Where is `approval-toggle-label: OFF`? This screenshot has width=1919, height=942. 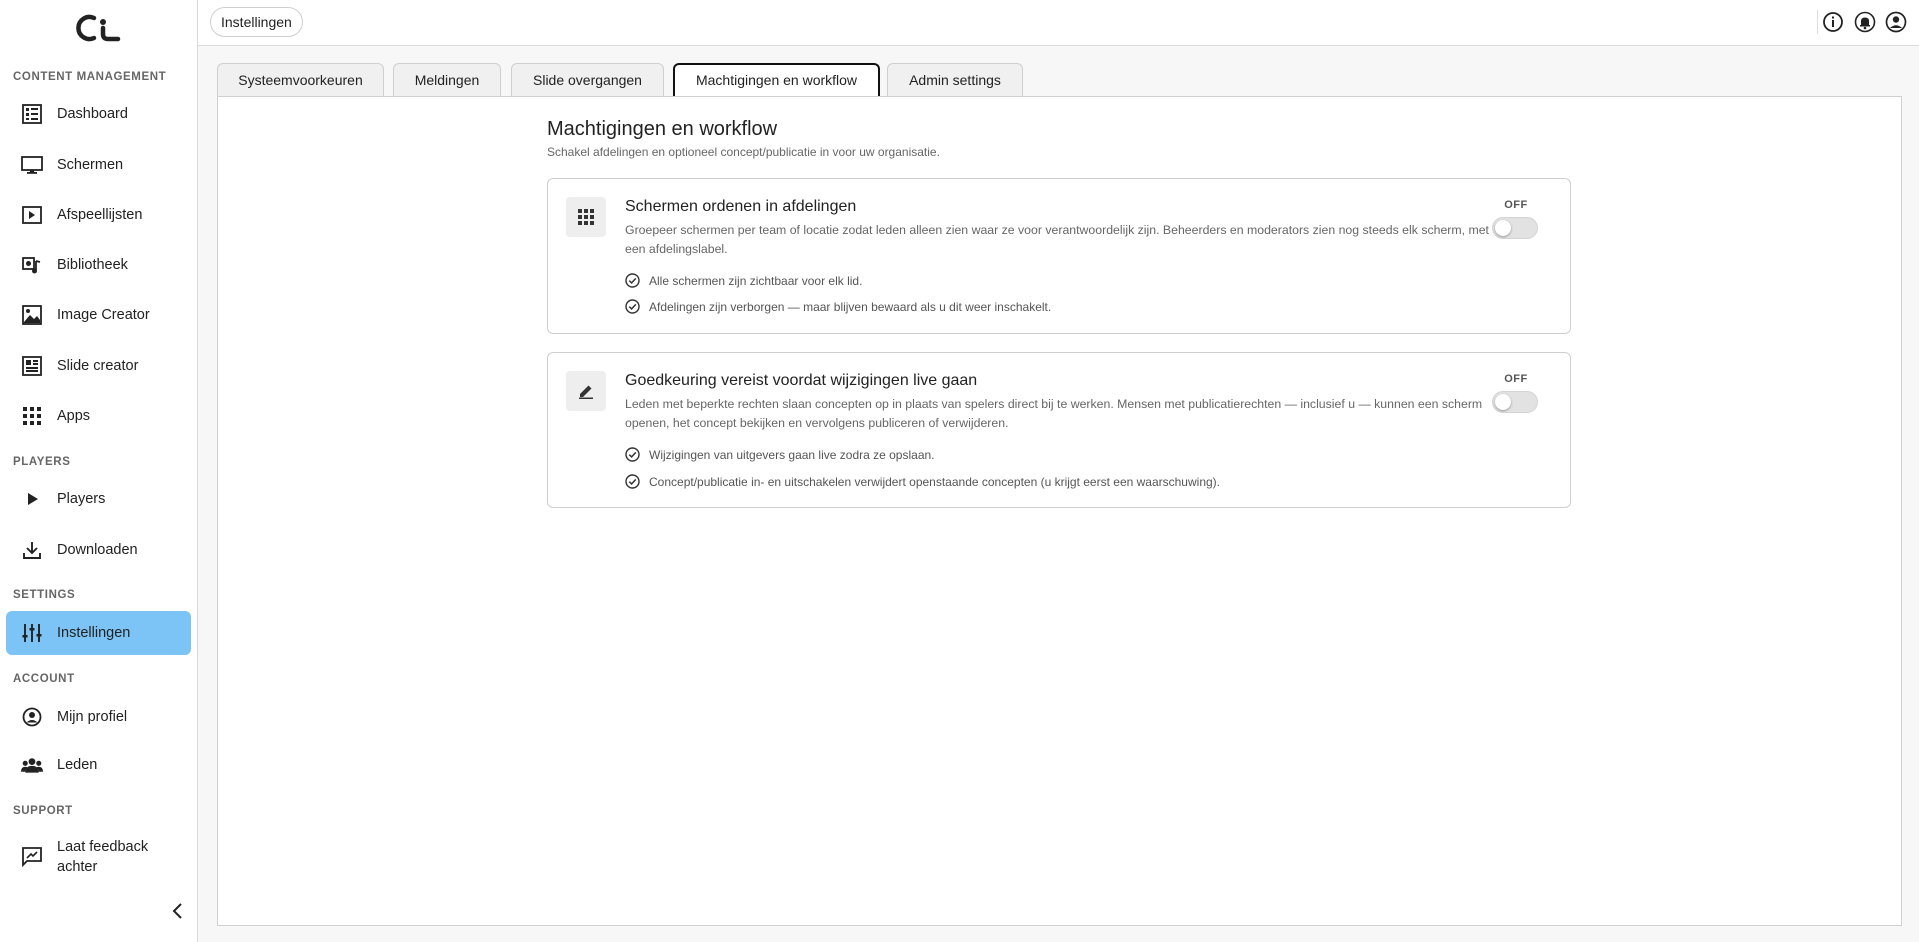
approval-toggle-label: OFF is located at coordinates (1516, 379).